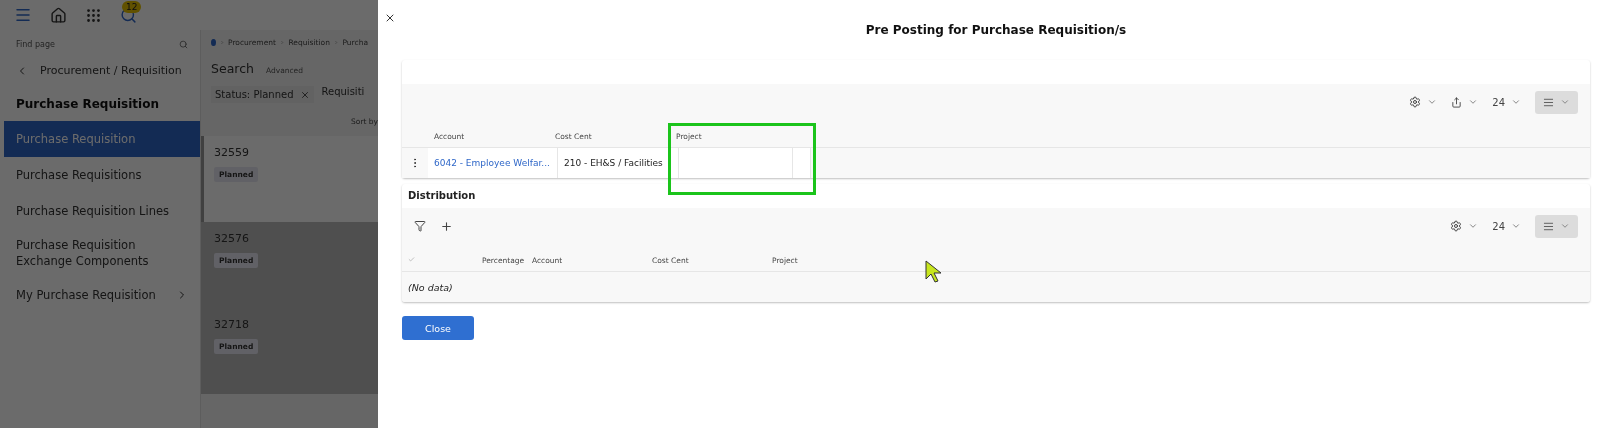  What do you see at coordinates (1465, 102) in the screenshot?
I see `export-menu` at bounding box center [1465, 102].